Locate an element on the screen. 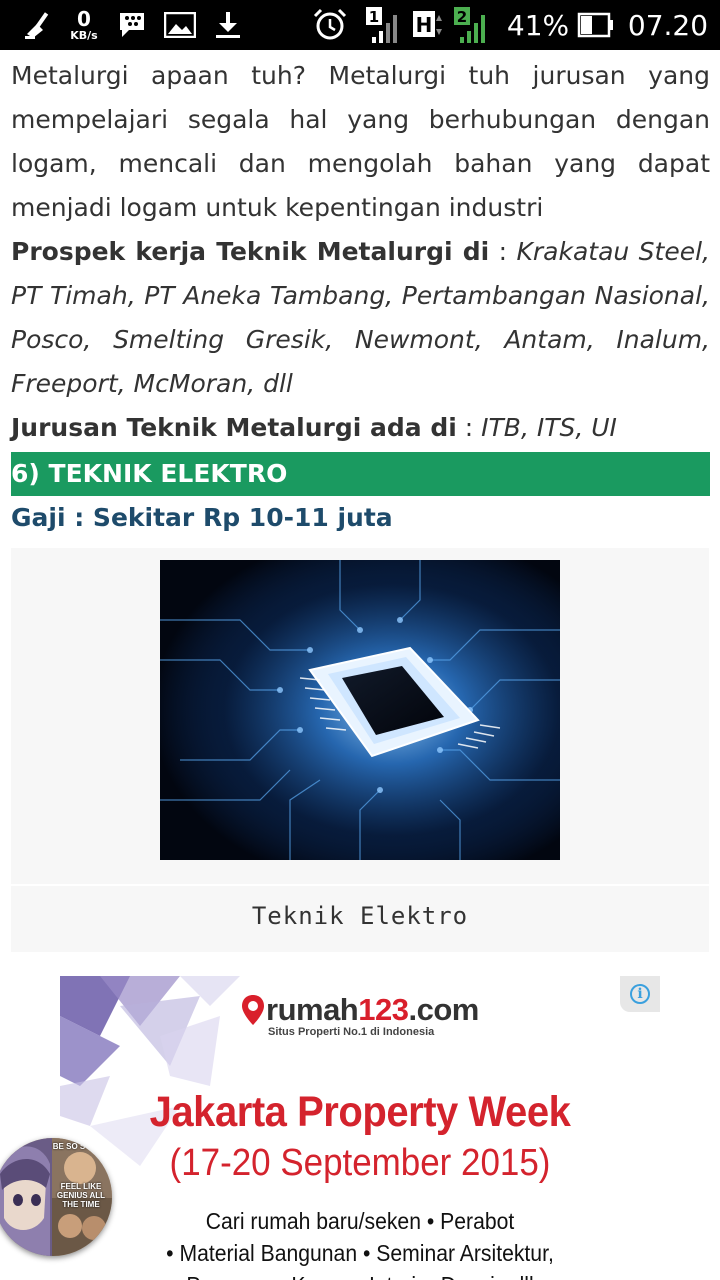 The width and height of the screenshot is (720, 1280). battery-icon is located at coordinates (596, 25).